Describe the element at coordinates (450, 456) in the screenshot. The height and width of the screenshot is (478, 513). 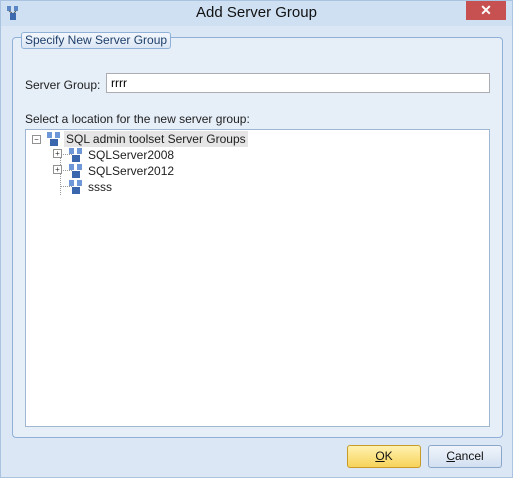
I see `cancel-mnemonic: C` at that location.